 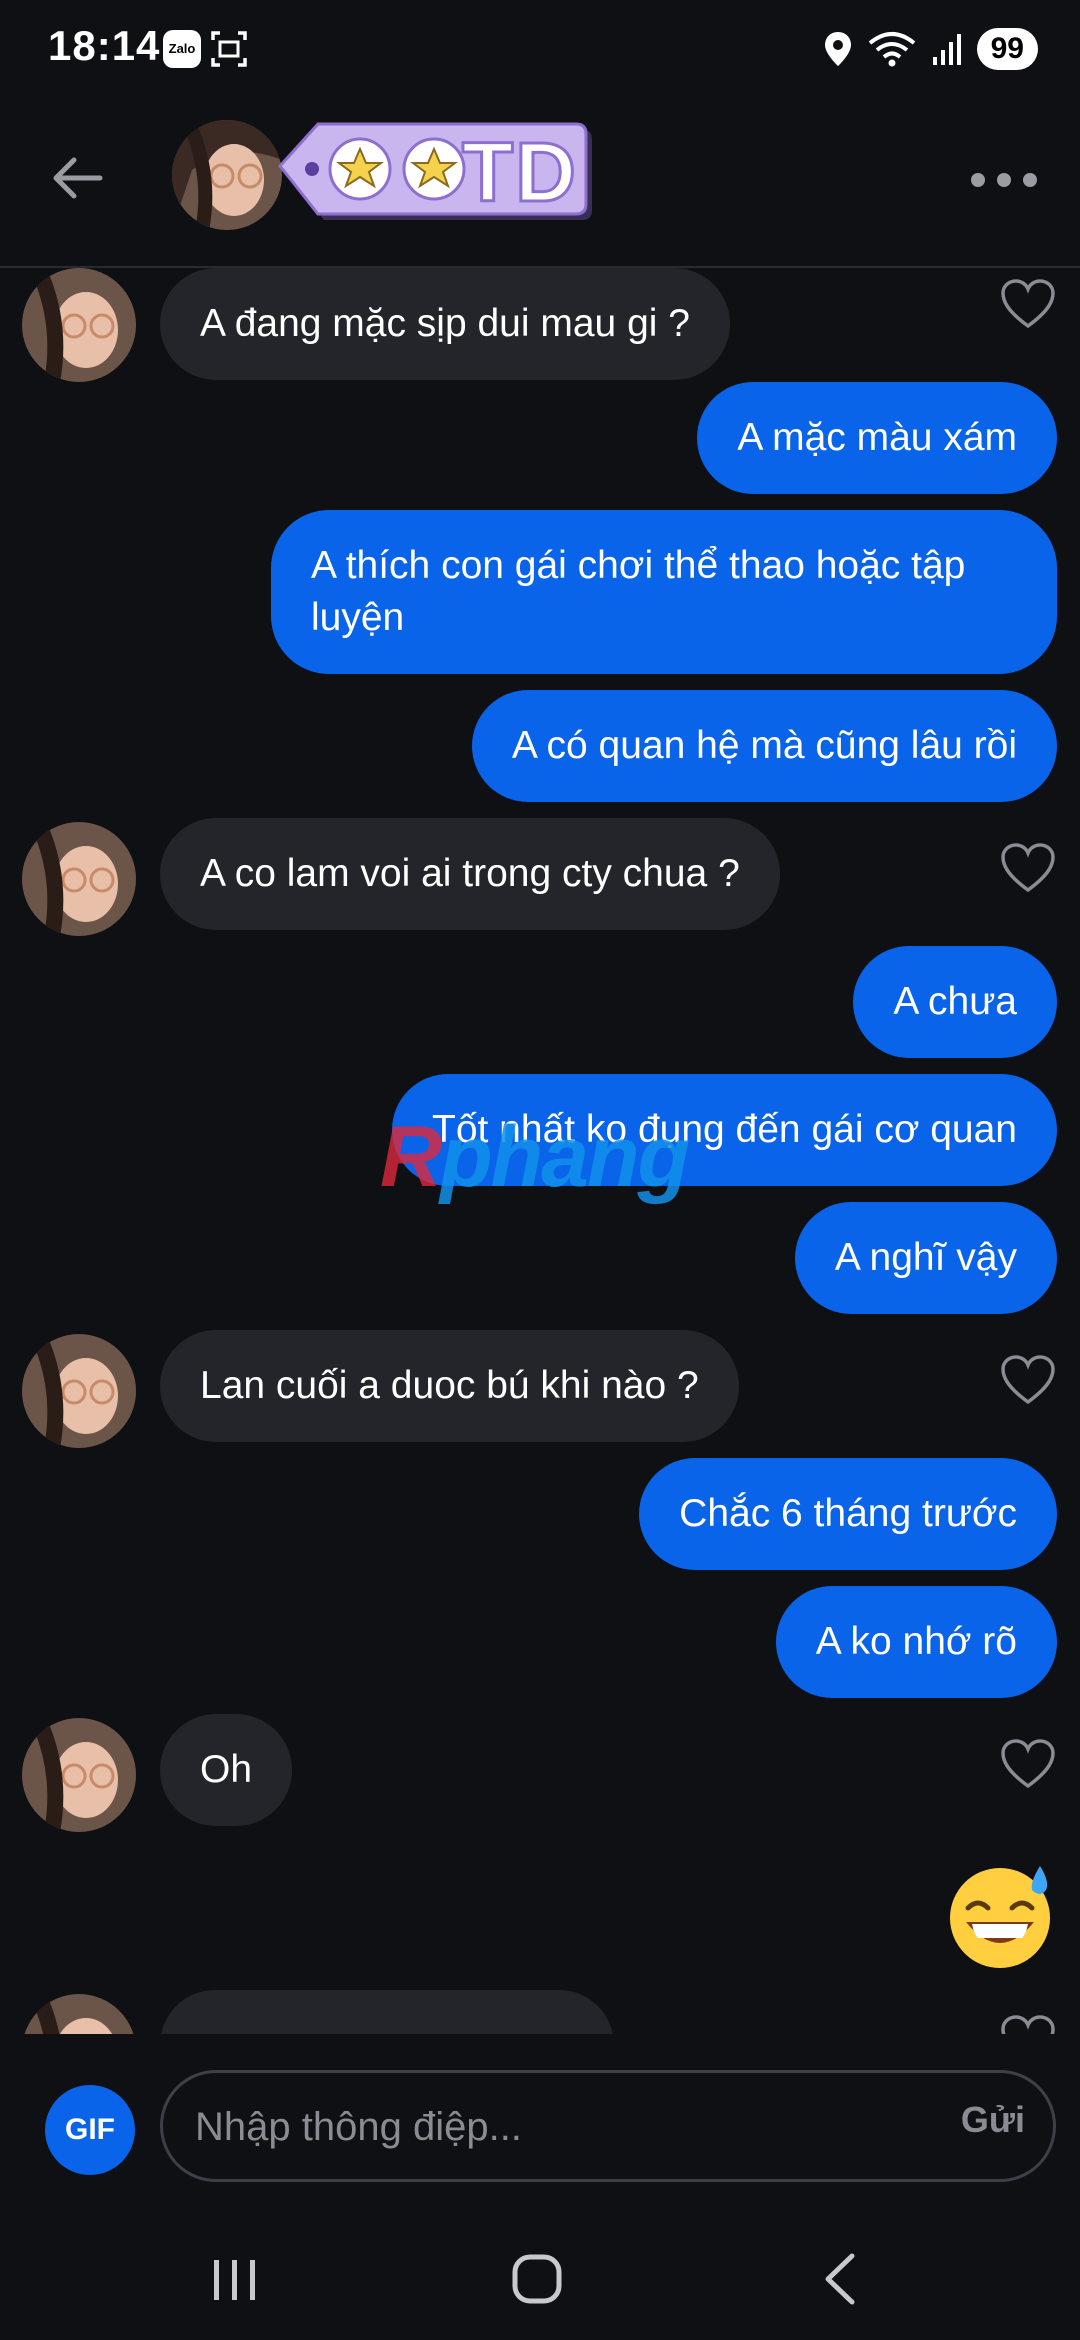 What do you see at coordinates (449, 1386) in the screenshot?
I see `message-bubble-incoming: Lan cuối a duoc bú khi nào ?` at bounding box center [449, 1386].